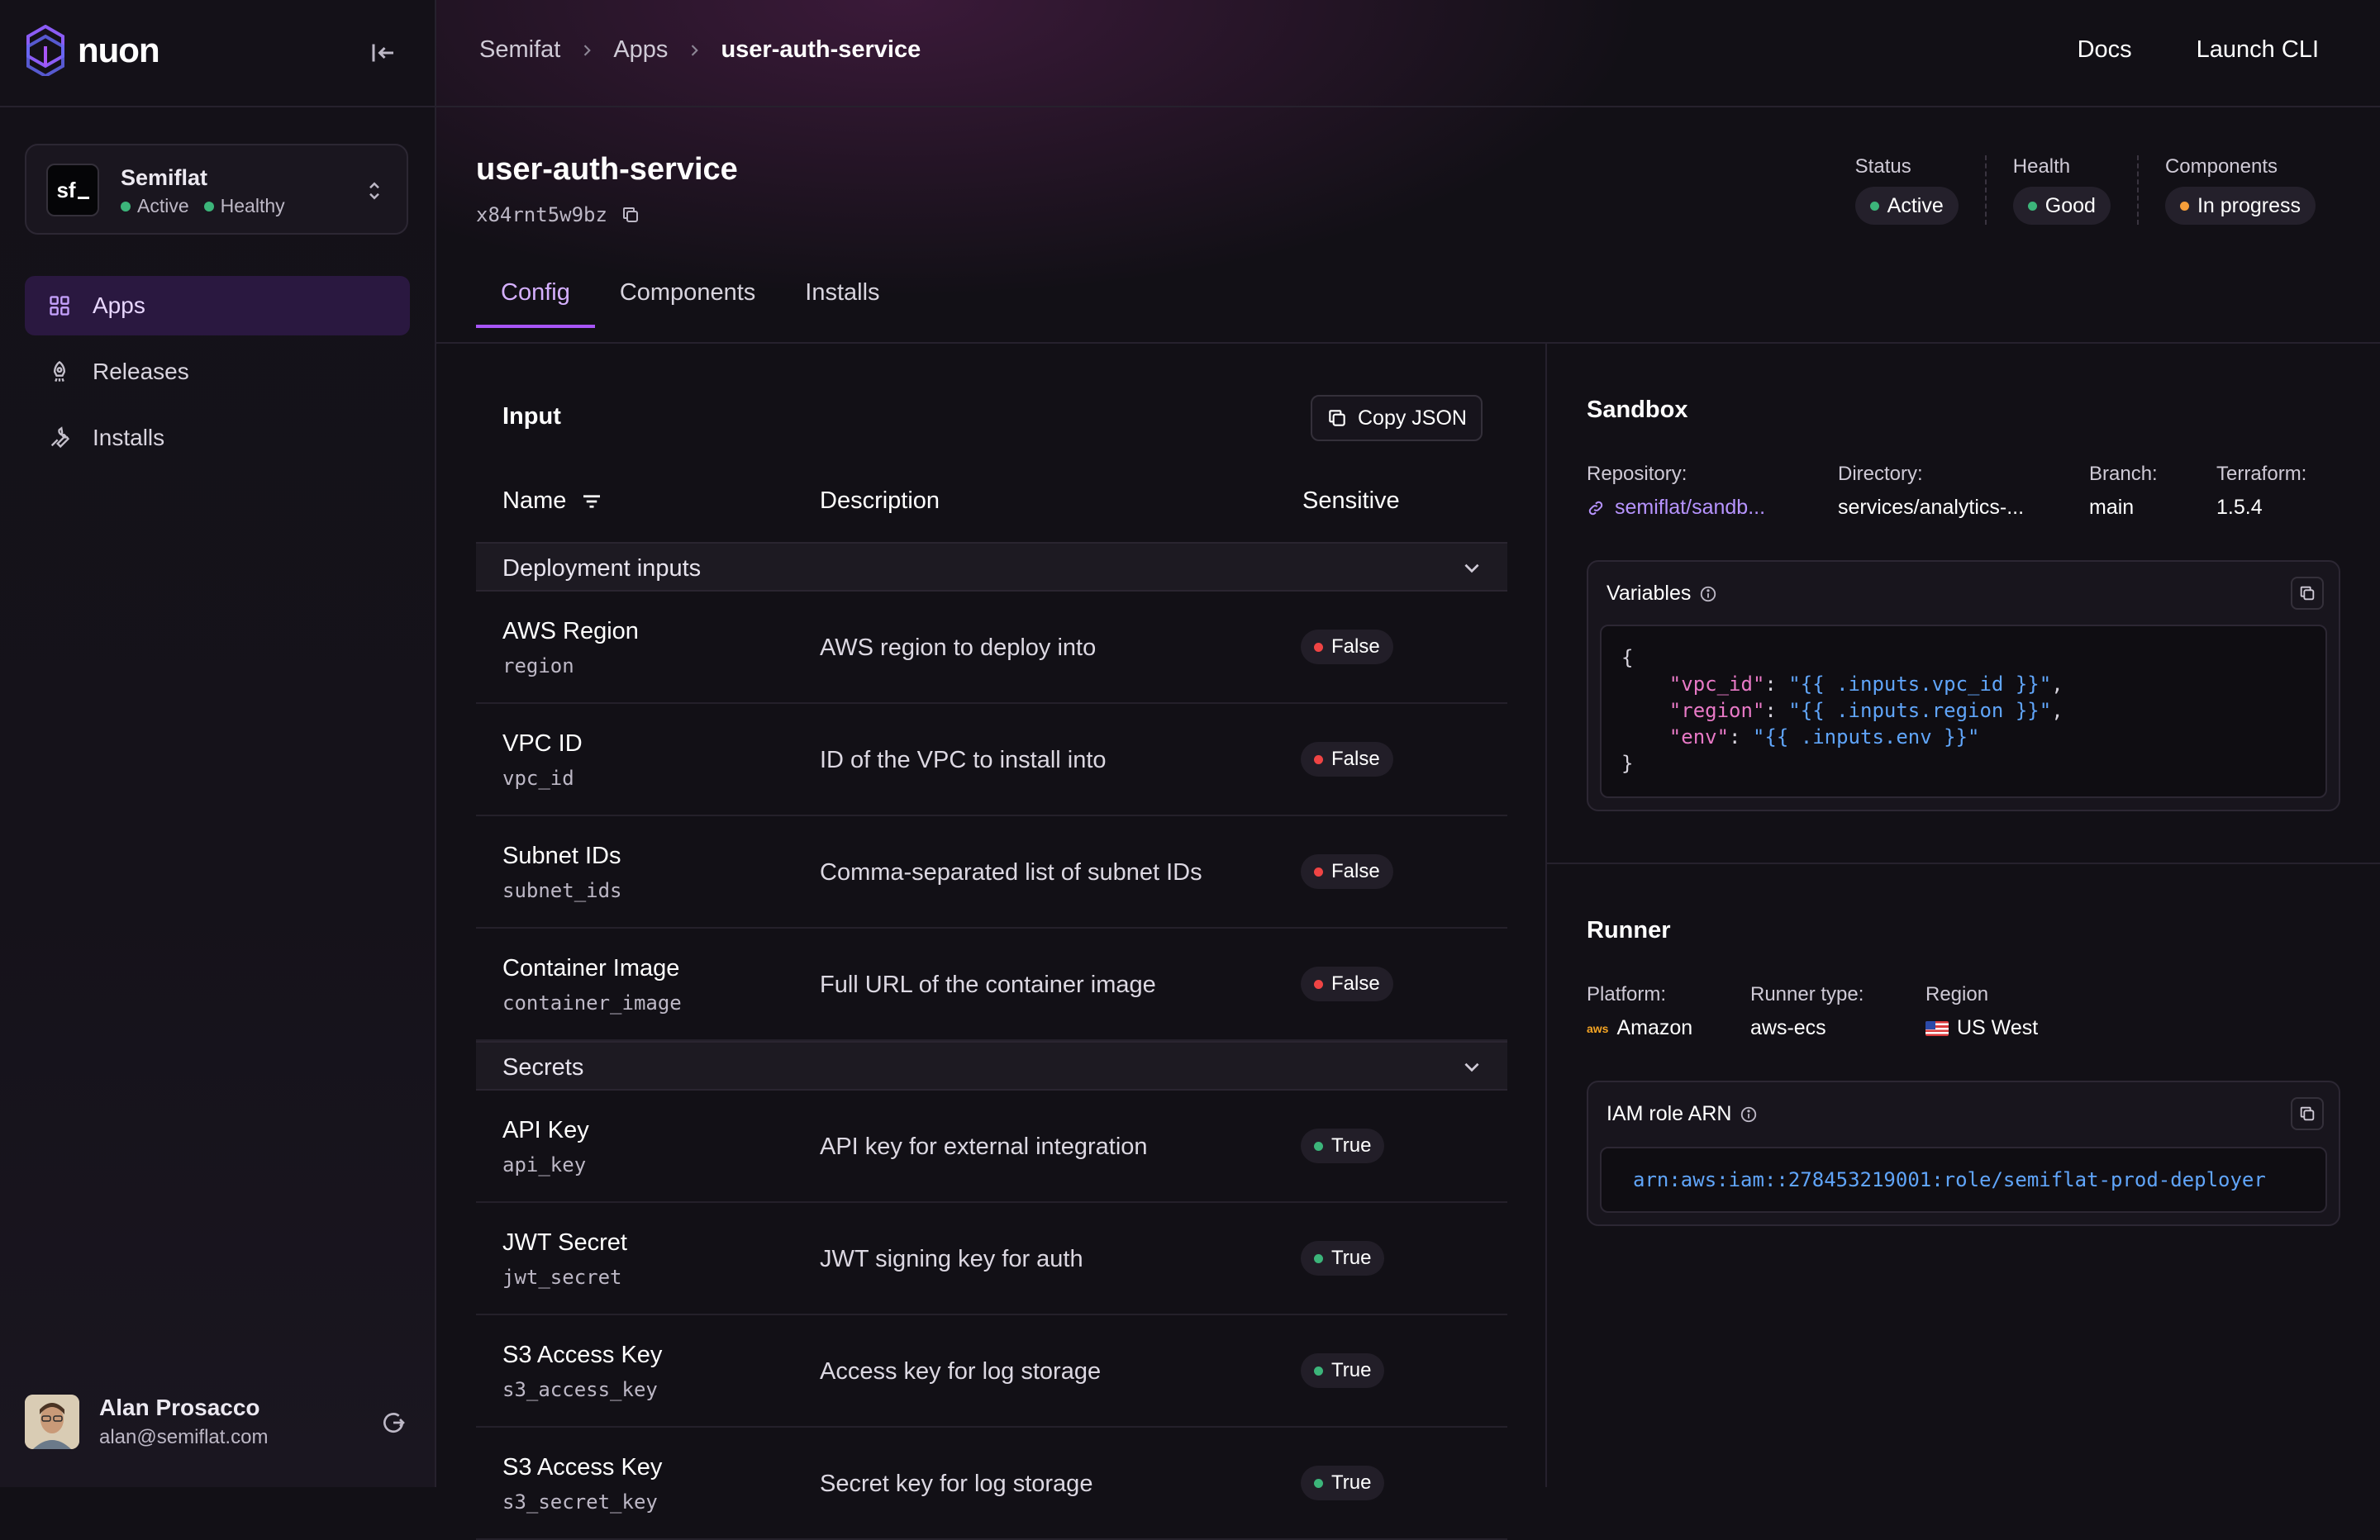 This screenshot has width=2380, height=1540. I want to click on breadcrumb-current: user-auth-service, so click(821, 49).